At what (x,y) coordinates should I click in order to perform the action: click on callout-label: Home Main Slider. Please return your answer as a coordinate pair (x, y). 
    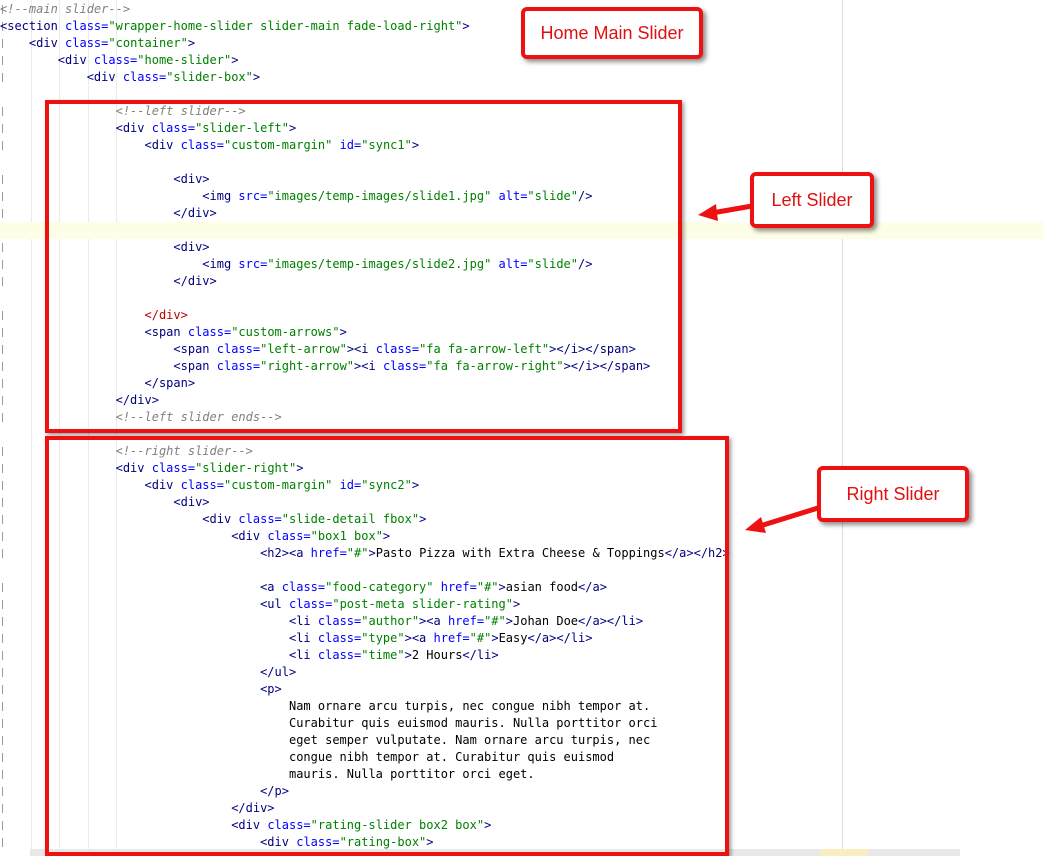
    Looking at the image, I should click on (612, 32).